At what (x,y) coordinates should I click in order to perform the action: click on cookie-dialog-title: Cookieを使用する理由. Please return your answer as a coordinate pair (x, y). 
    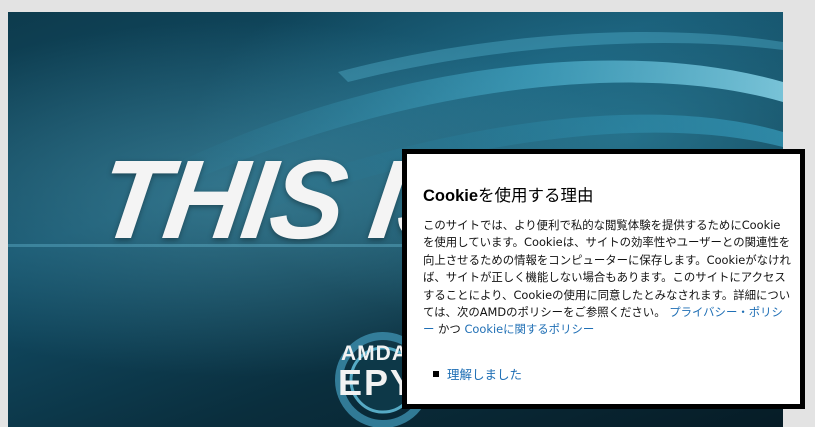
    Looking at the image, I should click on (508, 194).